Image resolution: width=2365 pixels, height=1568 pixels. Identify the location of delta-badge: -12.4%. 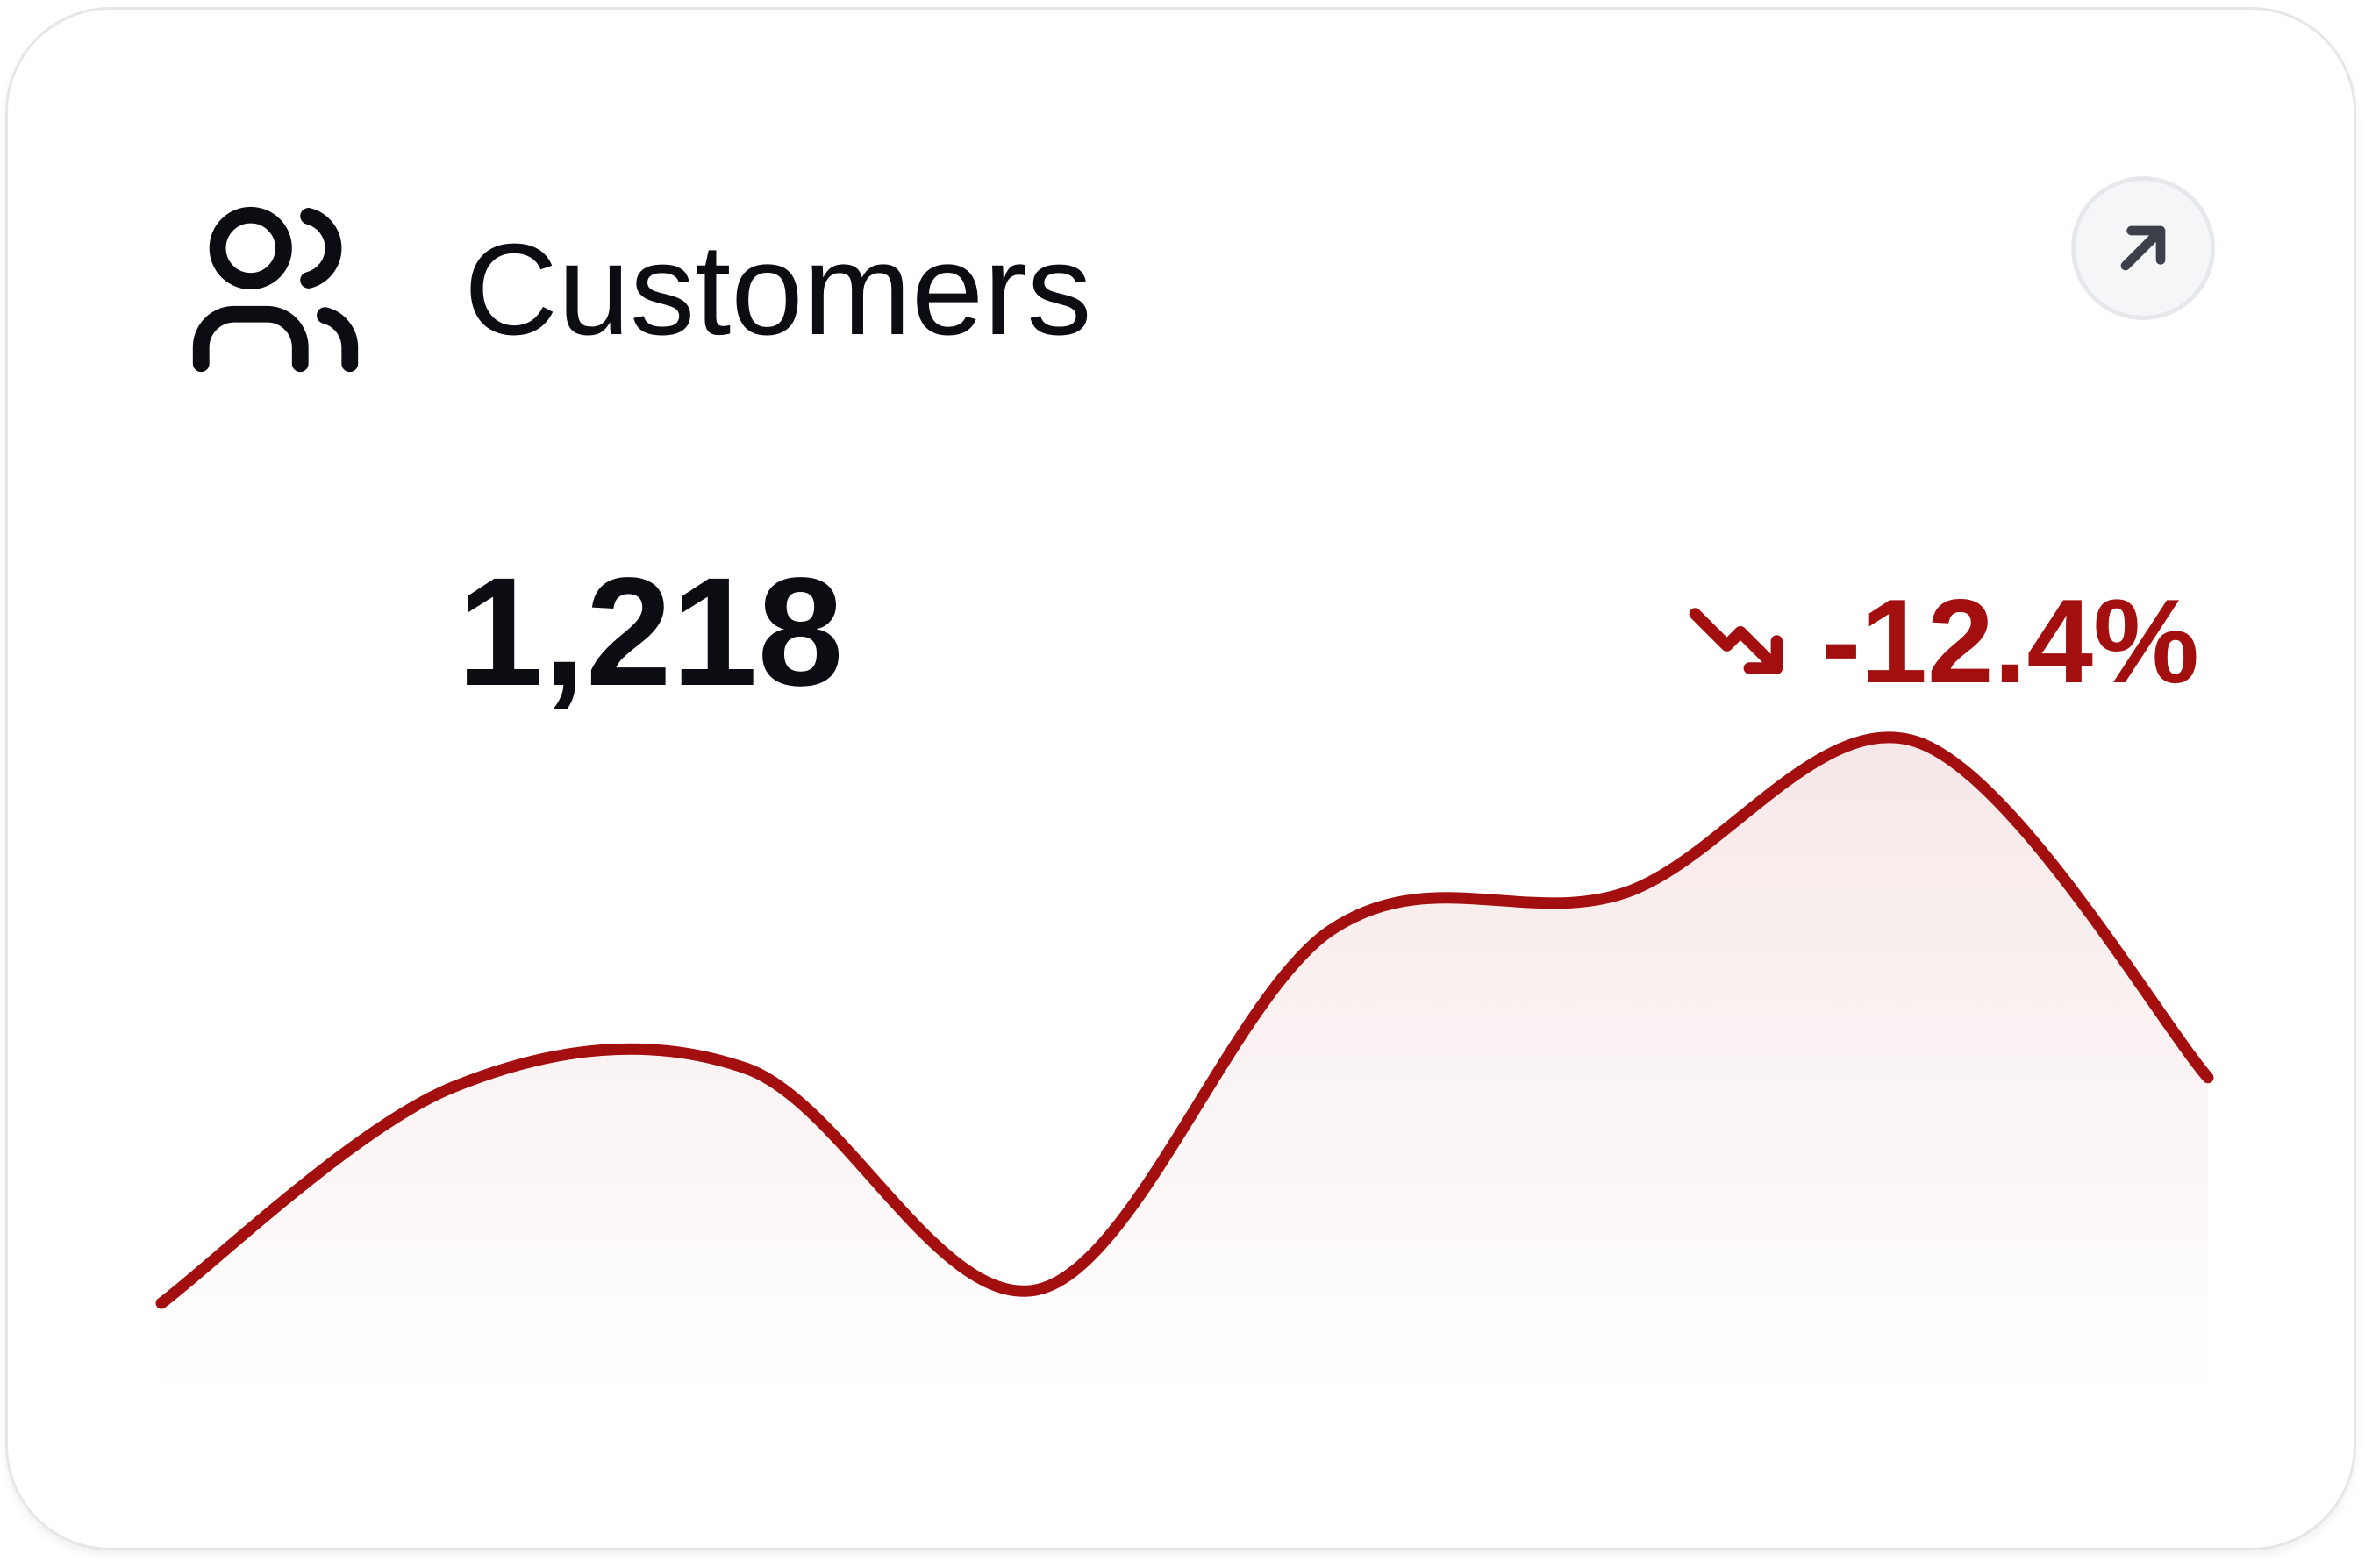
(1943, 641).